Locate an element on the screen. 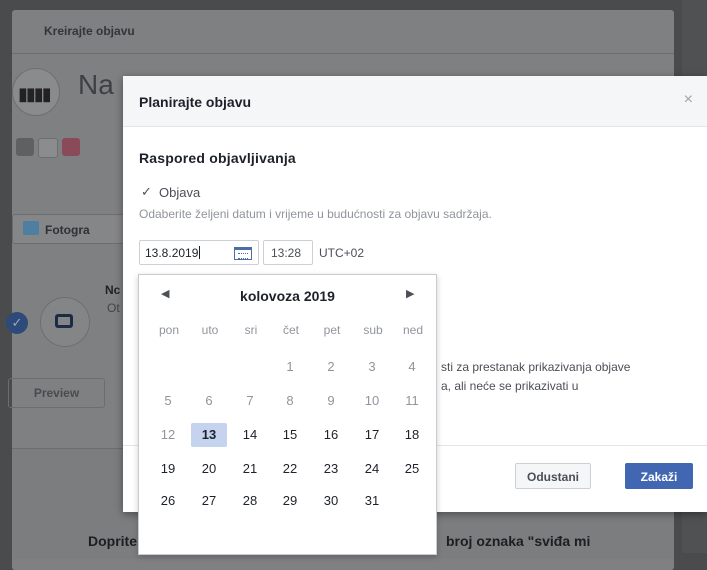 The image size is (707, 570). stop-promotion-text-2: a, ali neće se prikazivati u is located at coordinates (510, 386).